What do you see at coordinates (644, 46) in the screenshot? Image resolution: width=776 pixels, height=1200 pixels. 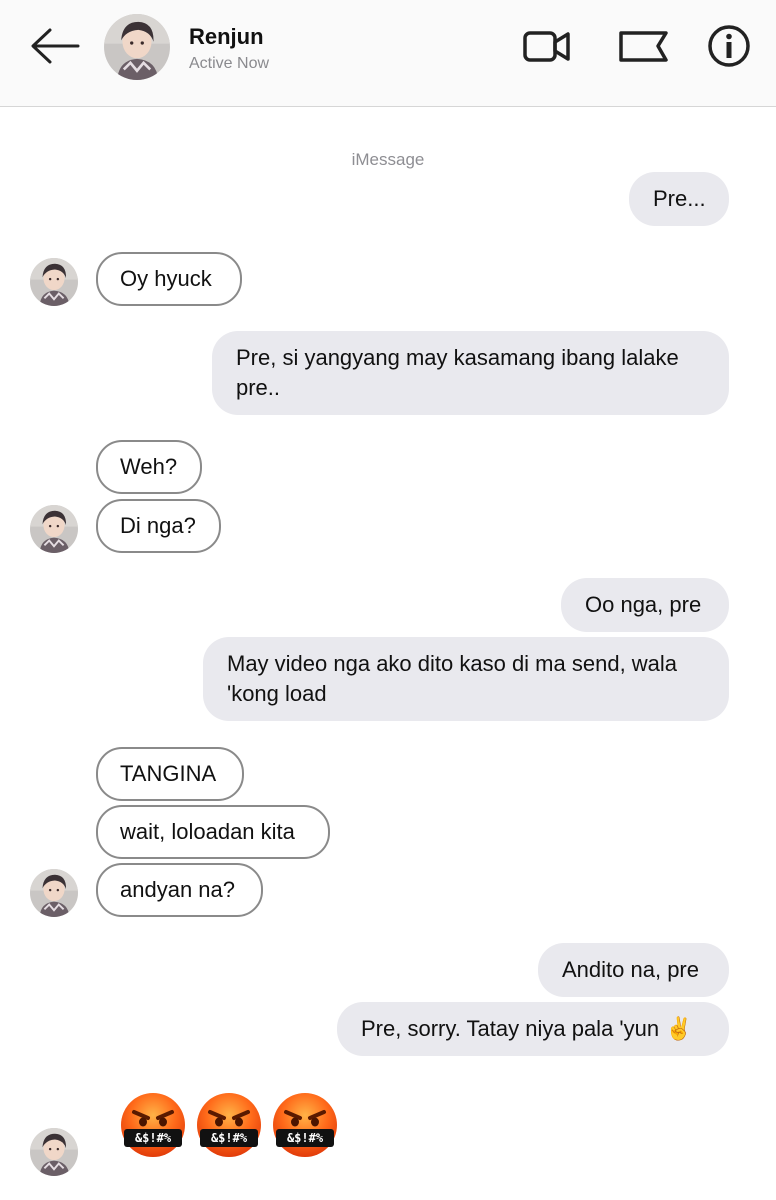 I see `flag-icon` at bounding box center [644, 46].